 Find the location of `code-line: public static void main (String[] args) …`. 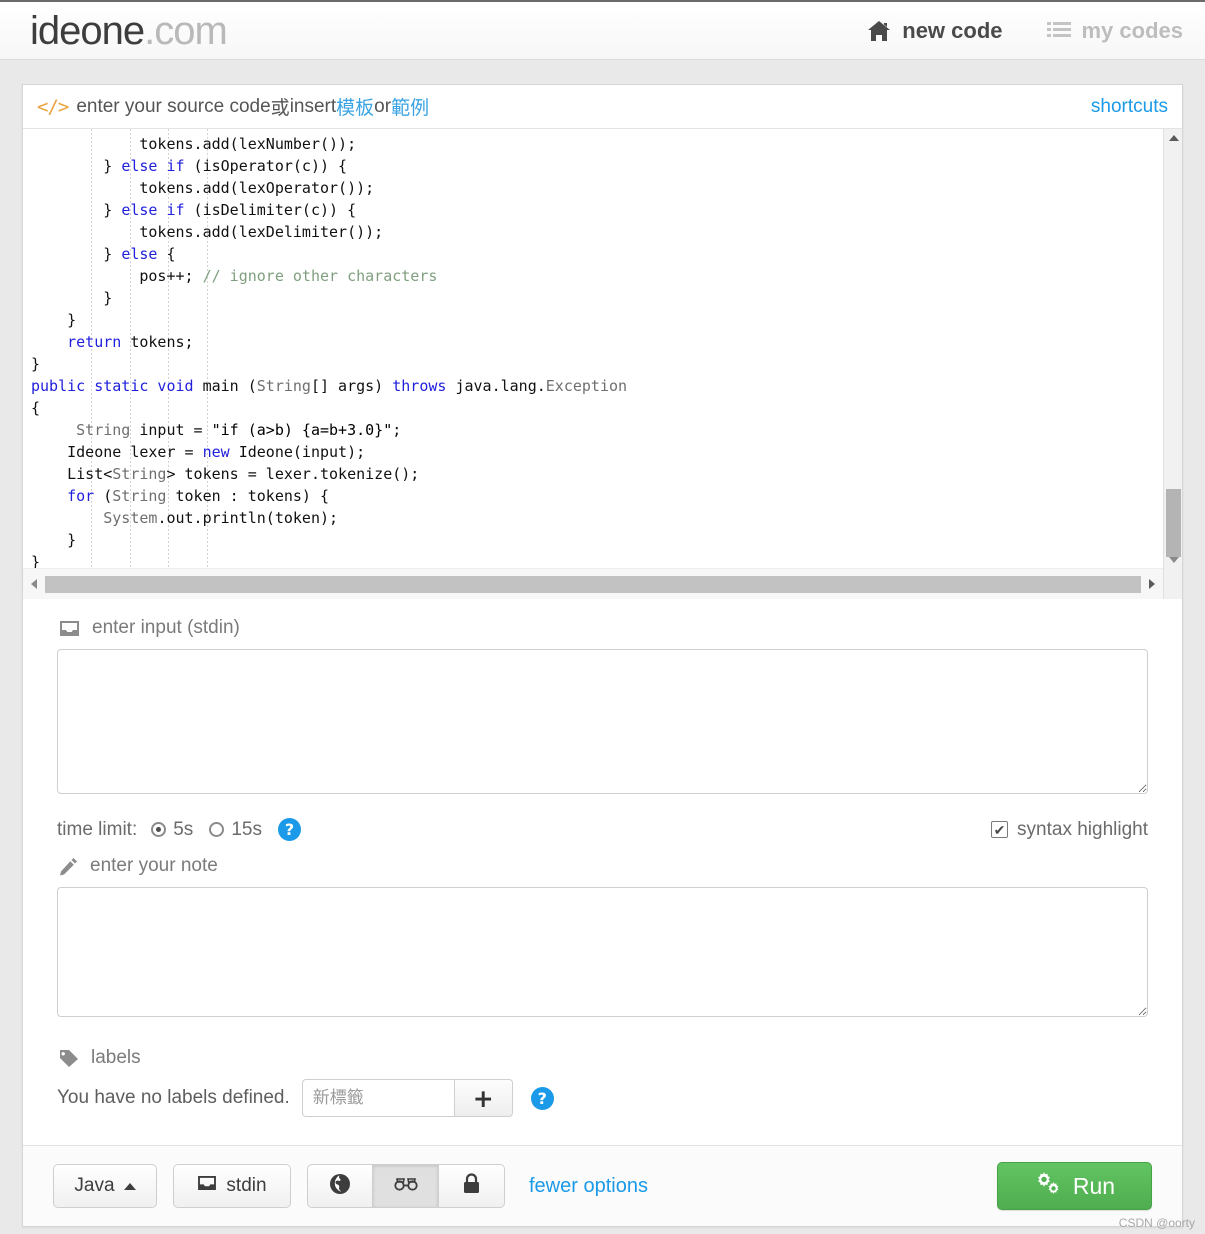

code-line: public static void main (String[] args) … is located at coordinates (329, 386).